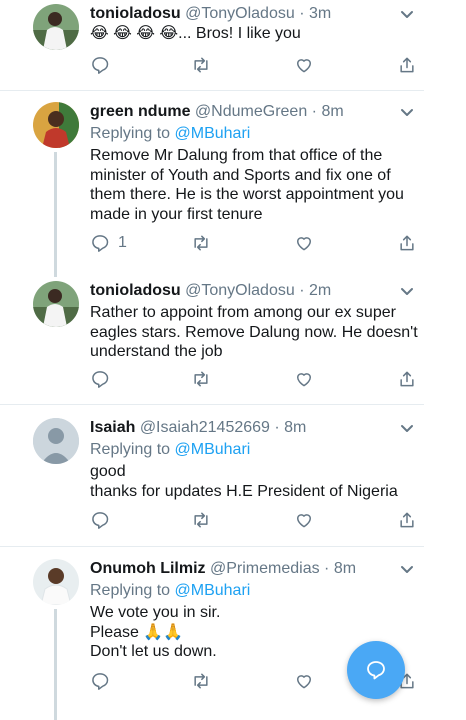 The width and height of the screenshot is (466, 720). What do you see at coordinates (176, 214) in the screenshot?
I see `tweet-line: made in your first tenure` at bounding box center [176, 214].